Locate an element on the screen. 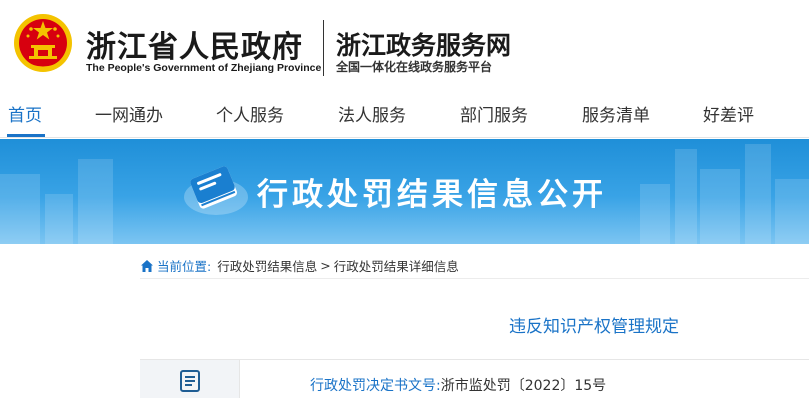 The image size is (809, 398). nav-item-service-list: 服务清单 is located at coordinates (616, 113).